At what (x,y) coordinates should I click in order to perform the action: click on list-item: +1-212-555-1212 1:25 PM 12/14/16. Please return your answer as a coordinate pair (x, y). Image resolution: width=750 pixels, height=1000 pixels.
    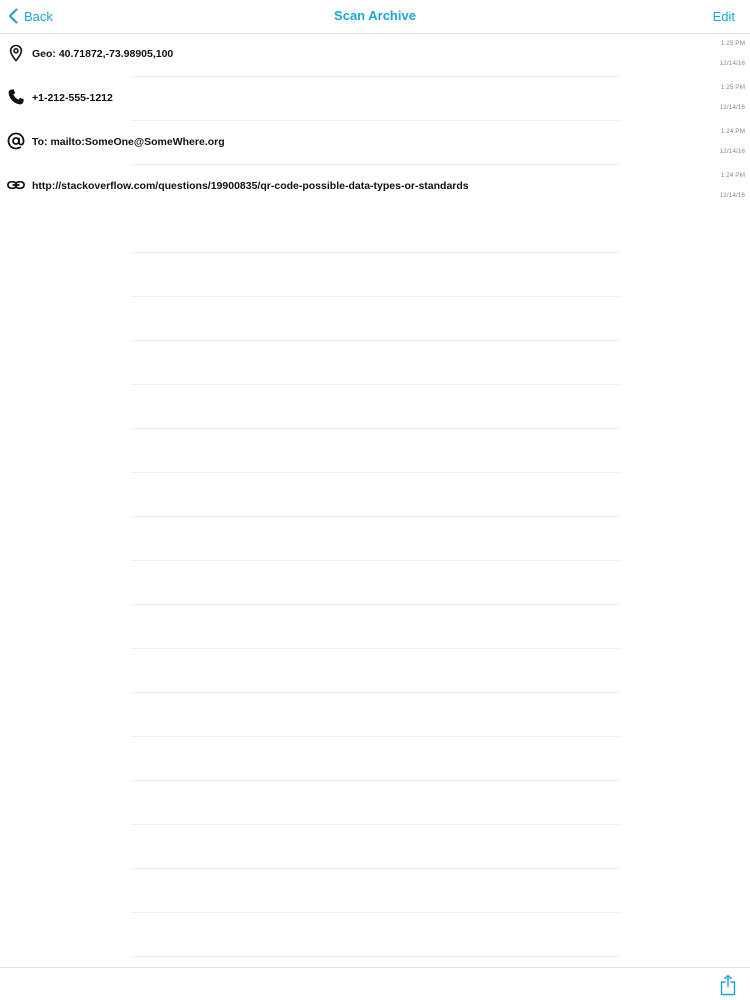
    Looking at the image, I should click on (375, 99).